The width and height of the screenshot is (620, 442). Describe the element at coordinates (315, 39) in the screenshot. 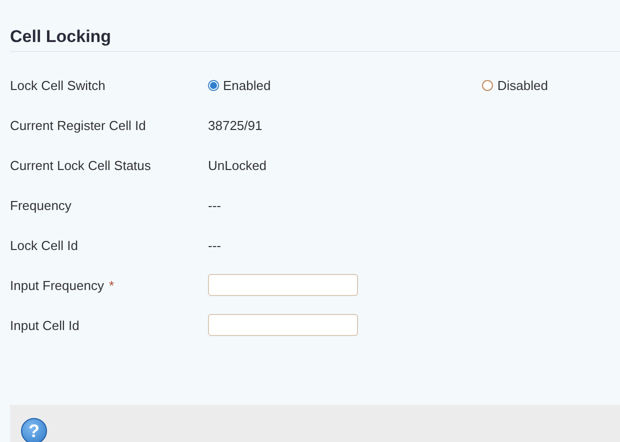

I see `section-title: Cell Locking` at that location.